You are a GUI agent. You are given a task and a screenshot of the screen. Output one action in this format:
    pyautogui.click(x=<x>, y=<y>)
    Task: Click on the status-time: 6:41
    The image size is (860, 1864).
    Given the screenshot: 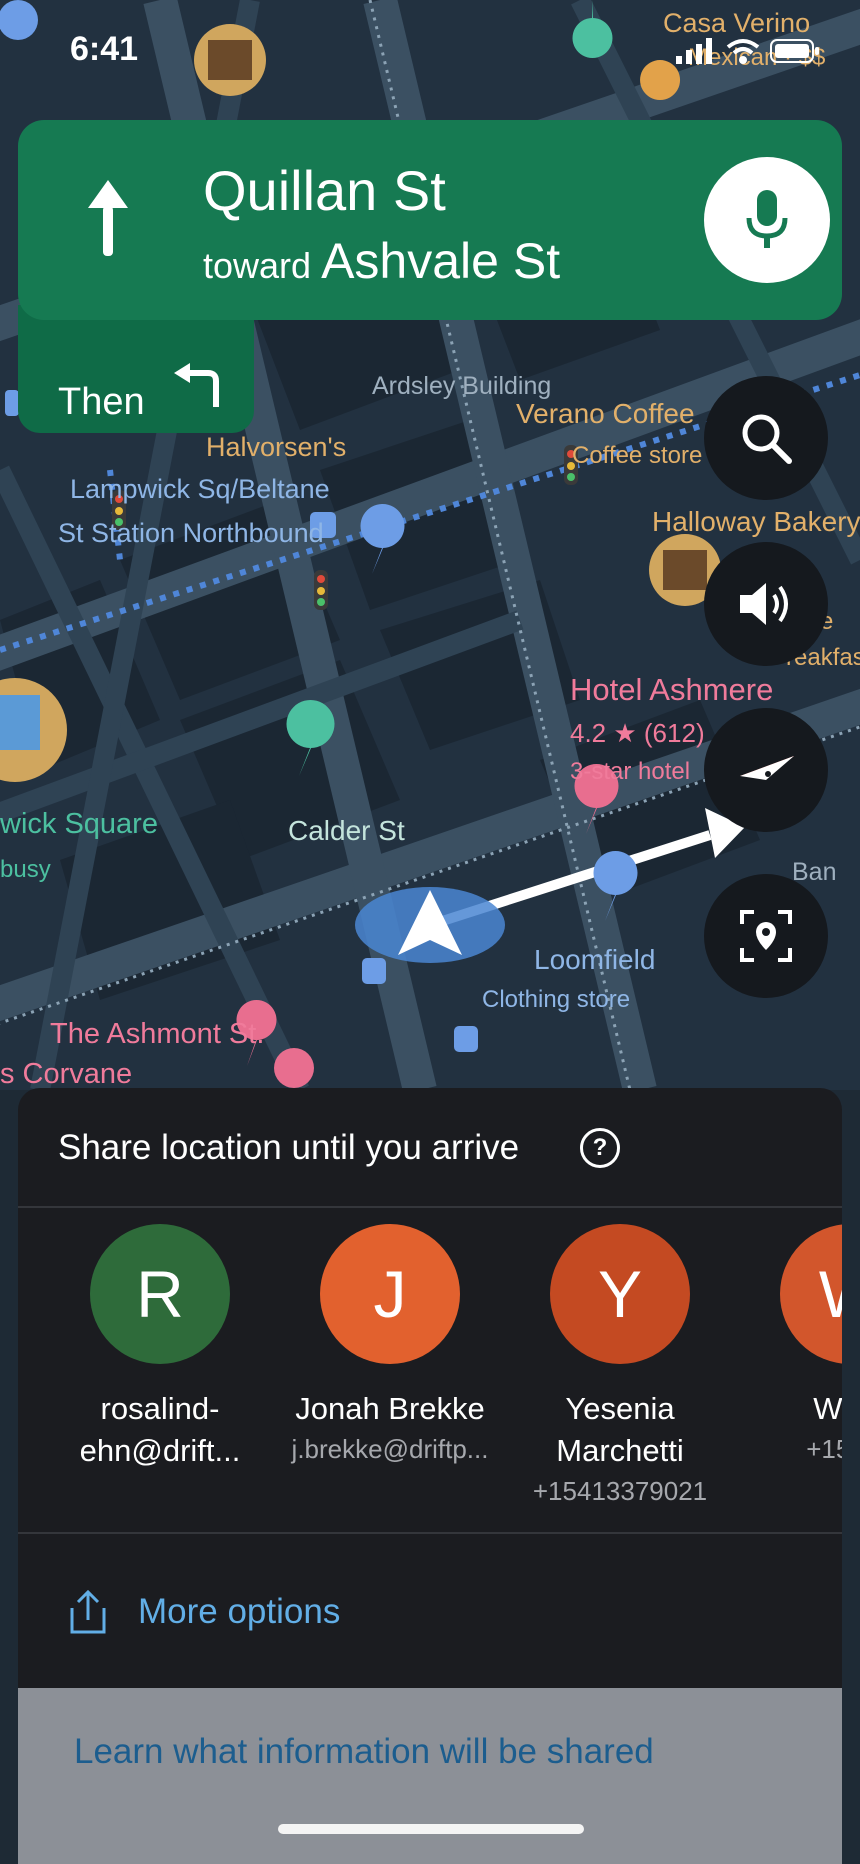 What is the action you would take?
    pyautogui.click(x=104, y=49)
    